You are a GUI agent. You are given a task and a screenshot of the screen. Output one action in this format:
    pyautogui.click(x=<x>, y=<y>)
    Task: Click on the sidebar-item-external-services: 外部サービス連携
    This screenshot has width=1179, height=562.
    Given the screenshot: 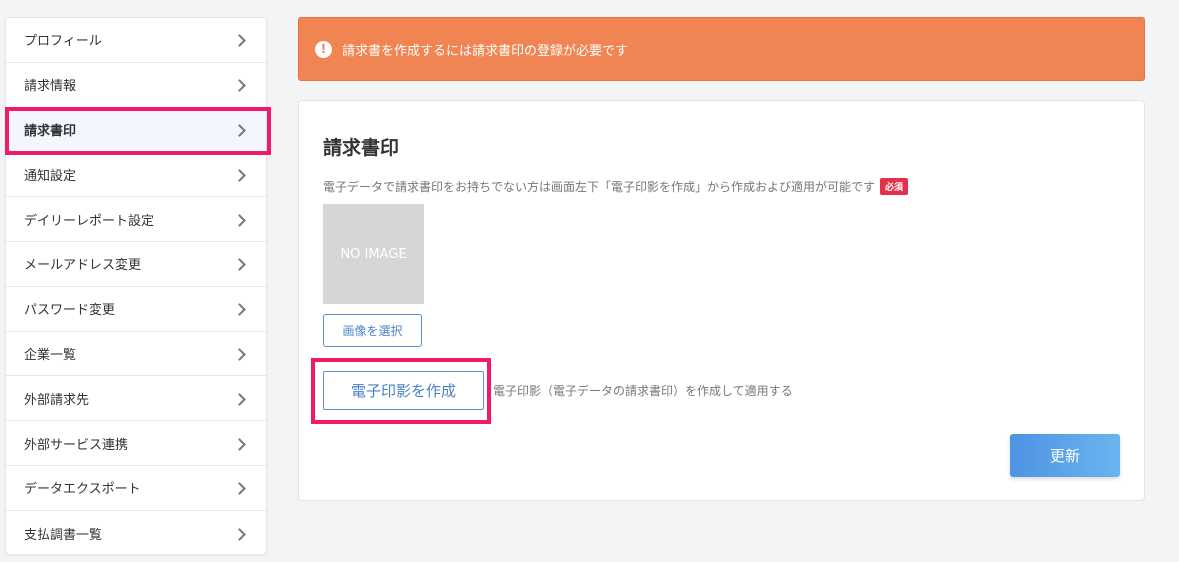 What is the action you would take?
    pyautogui.click(x=136, y=443)
    